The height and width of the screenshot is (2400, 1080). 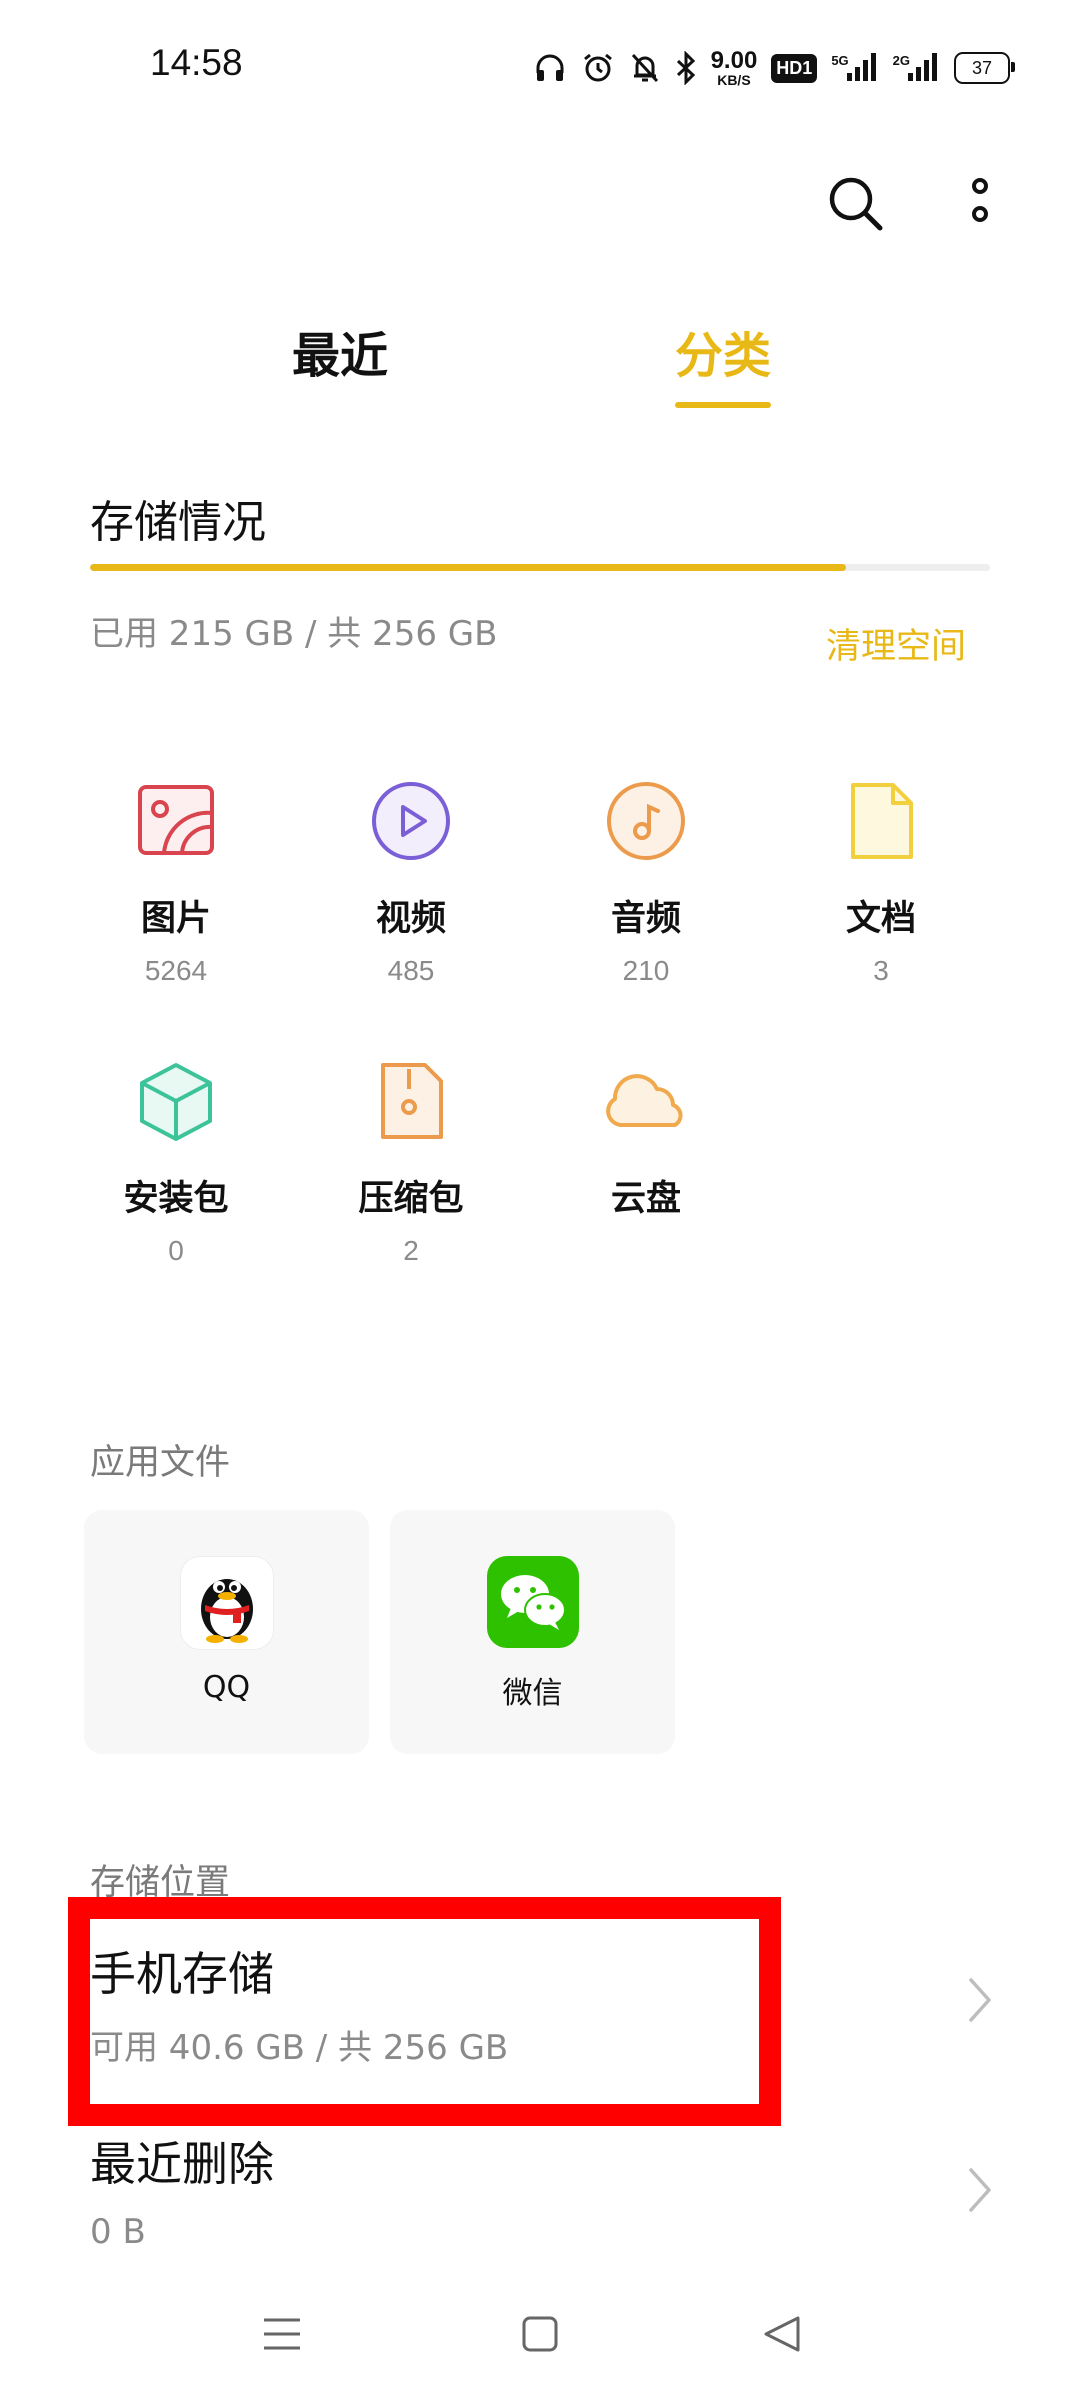 I want to click on cloud-icon, so click(x=646, y=1101).